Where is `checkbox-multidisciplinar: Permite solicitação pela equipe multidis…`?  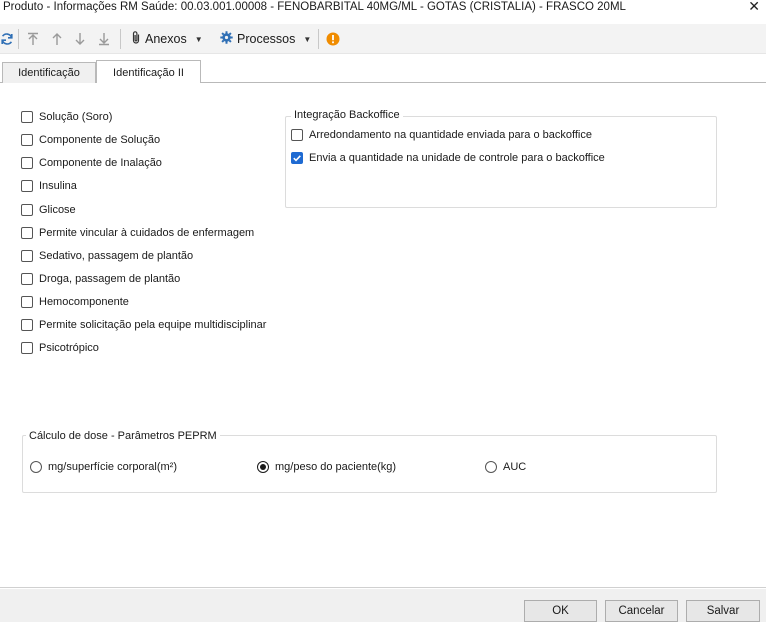 checkbox-multidisciplinar: Permite solicitação pela equipe multidis… is located at coordinates (143, 325).